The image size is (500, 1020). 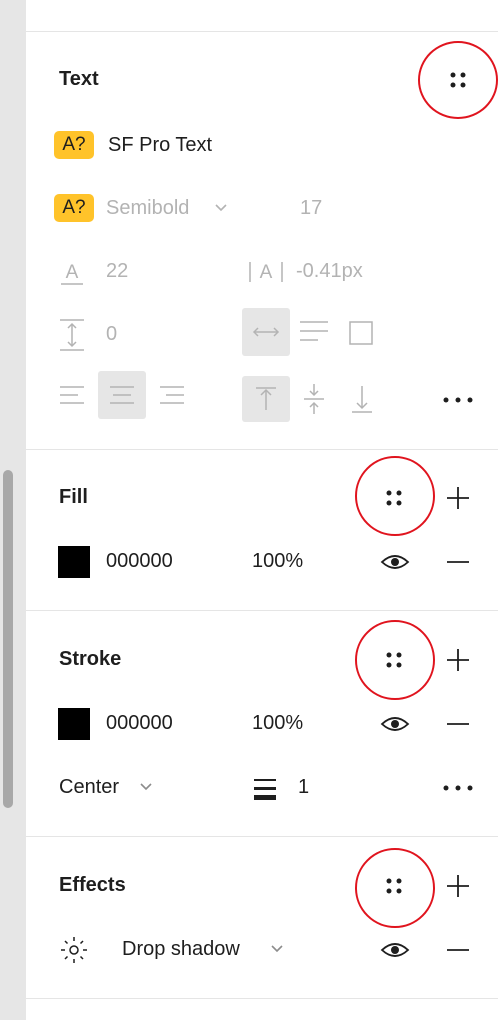 I want to click on align-center-button, so click(x=122, y=395).